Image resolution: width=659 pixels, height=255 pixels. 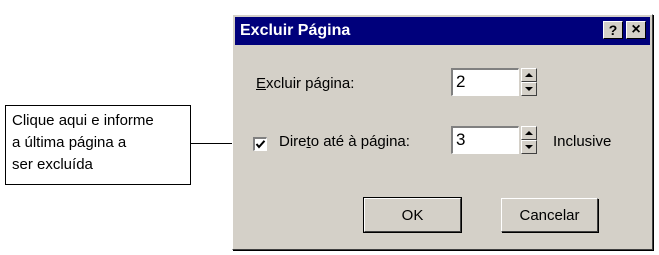 I want to click on delete-page-spin-down, so click(x=529, y=89).